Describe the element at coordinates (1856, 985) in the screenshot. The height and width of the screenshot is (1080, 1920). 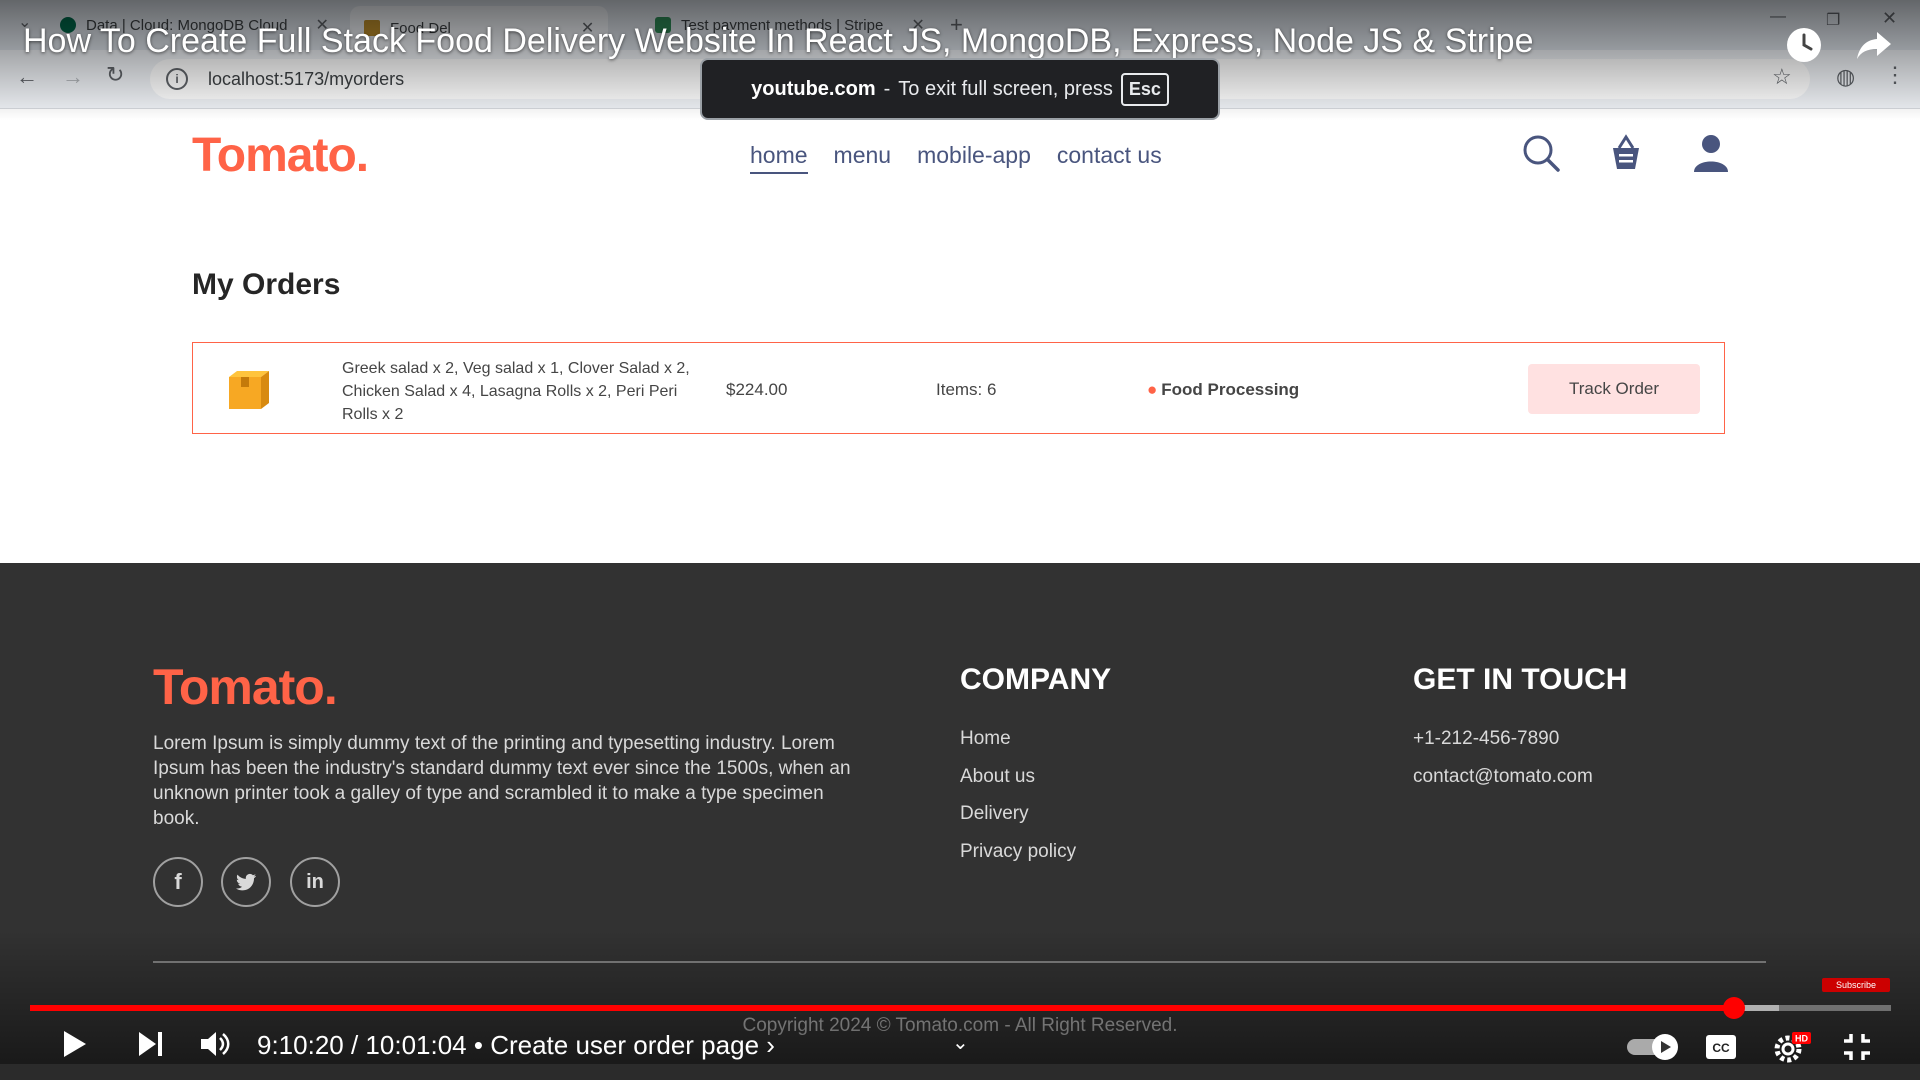
I see `subscribe-watermark: Subscribe` at that location.